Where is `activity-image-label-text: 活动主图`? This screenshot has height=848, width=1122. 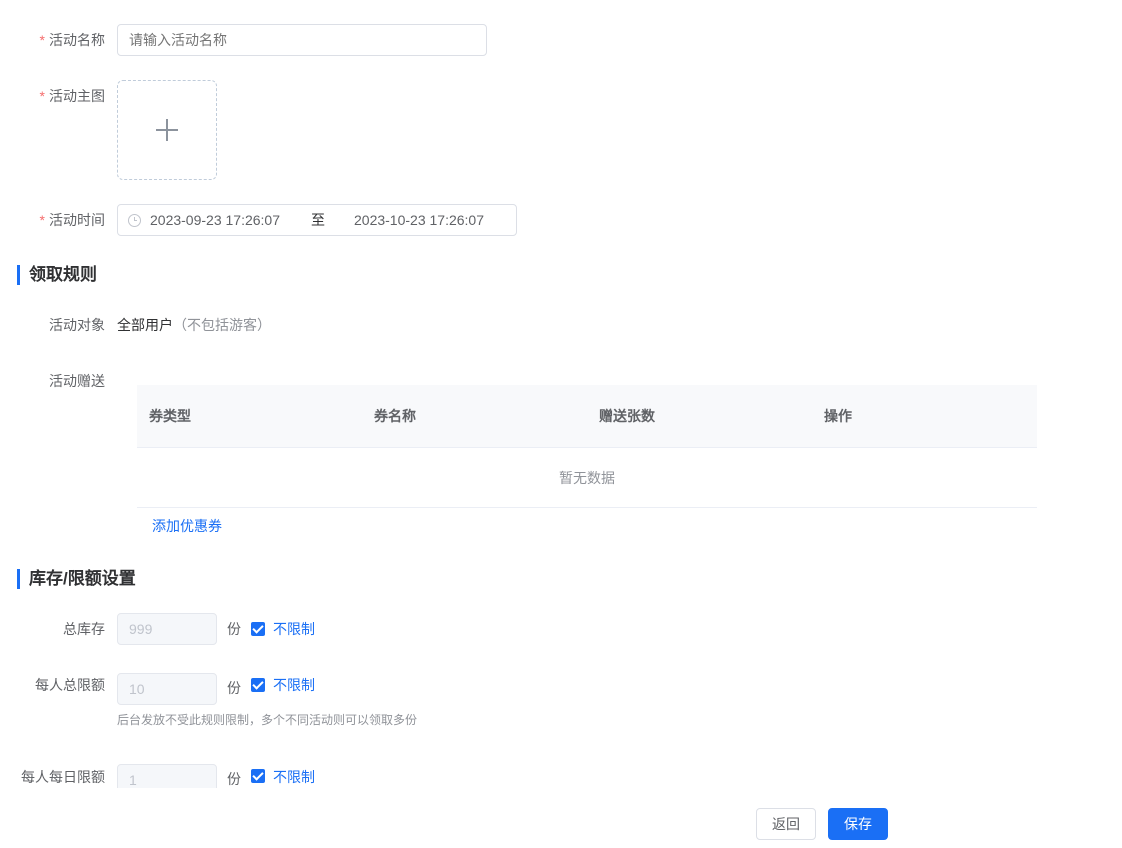
activity-image-label-text: 活动主图 is located at coordinates (77, 96).